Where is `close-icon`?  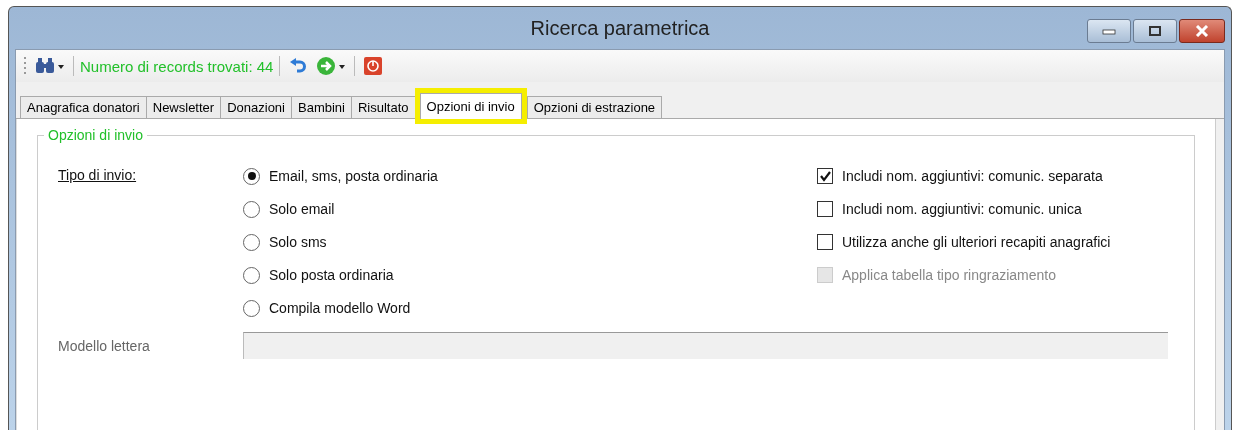 close-icon is located at coordinates (1202, 31).